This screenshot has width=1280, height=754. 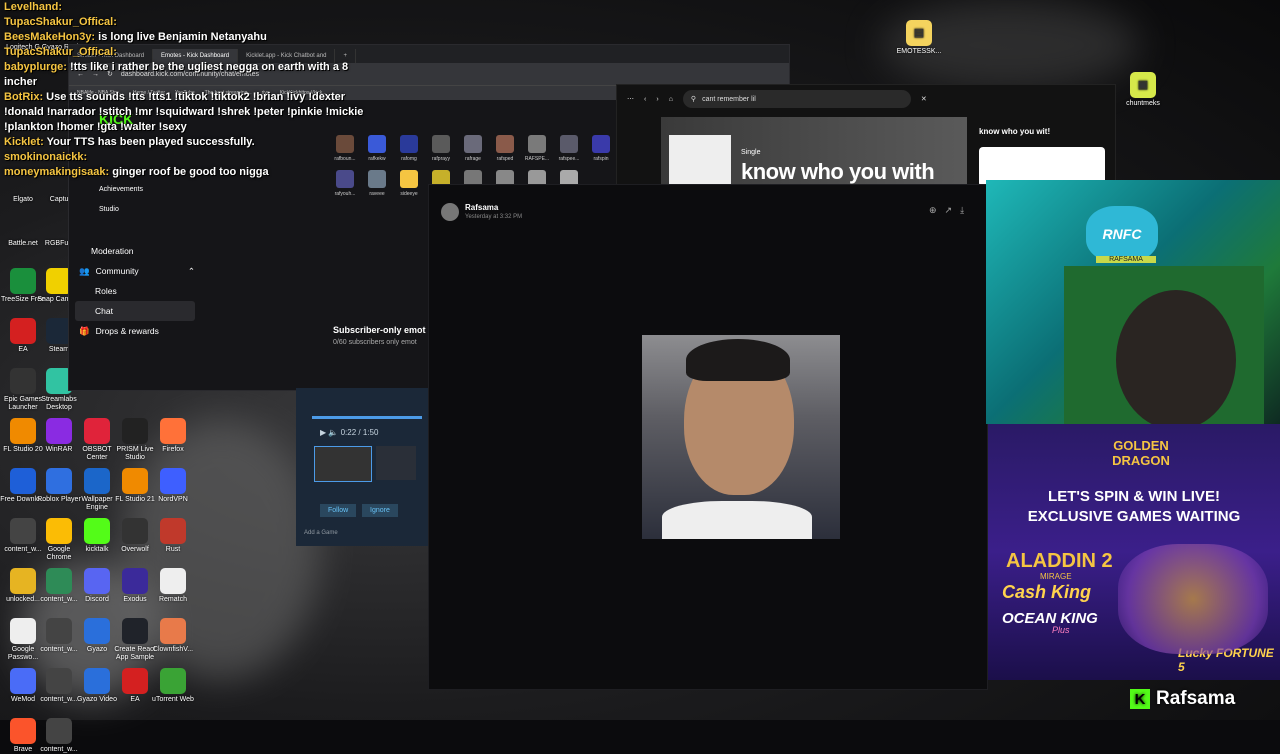 What do you see at coordinates (182, 37) in the screenshot?
I see `chat-text: is long live Benjamin Netanyahu` at bounding box center [182, 37].